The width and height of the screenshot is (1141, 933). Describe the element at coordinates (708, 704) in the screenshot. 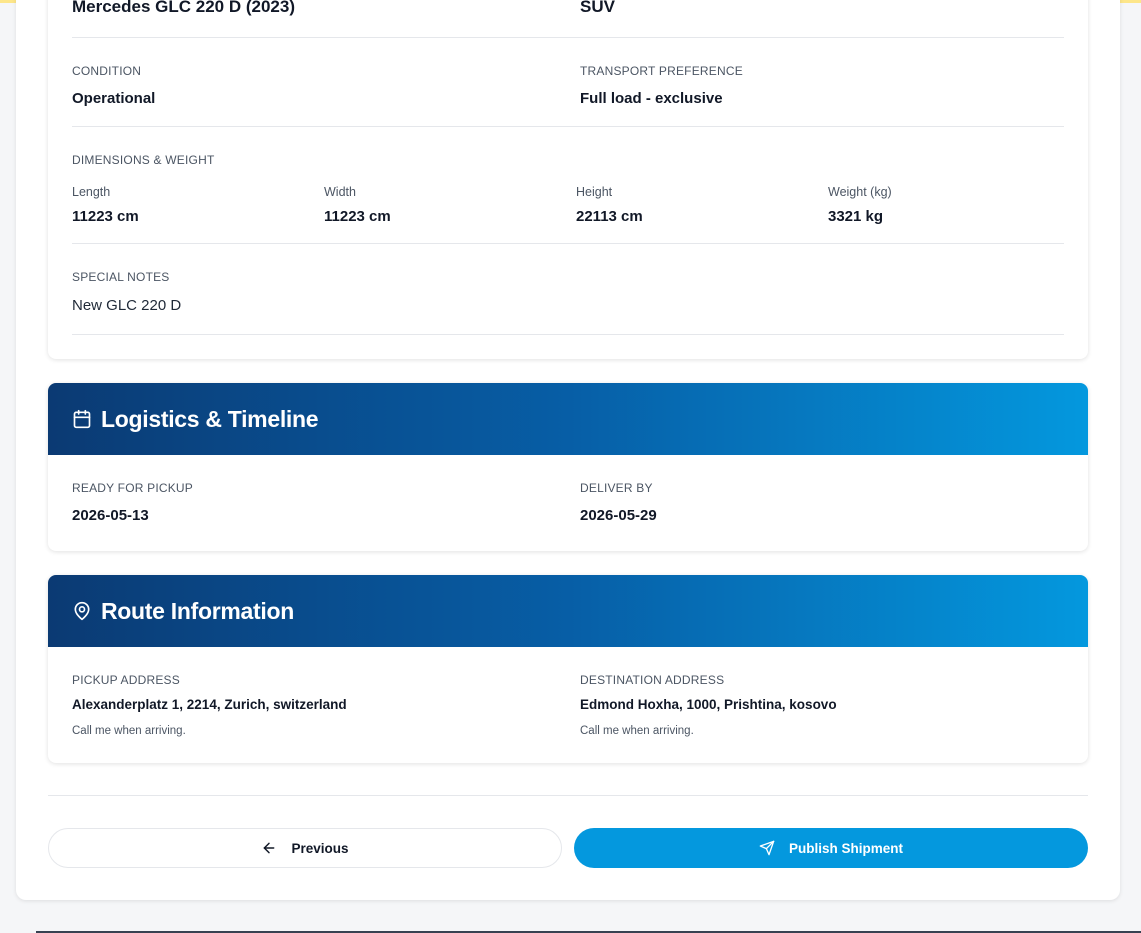

I see `destination-address-value: Edmond Hoxha, 1000, Prishtina, kosovo` at that location.